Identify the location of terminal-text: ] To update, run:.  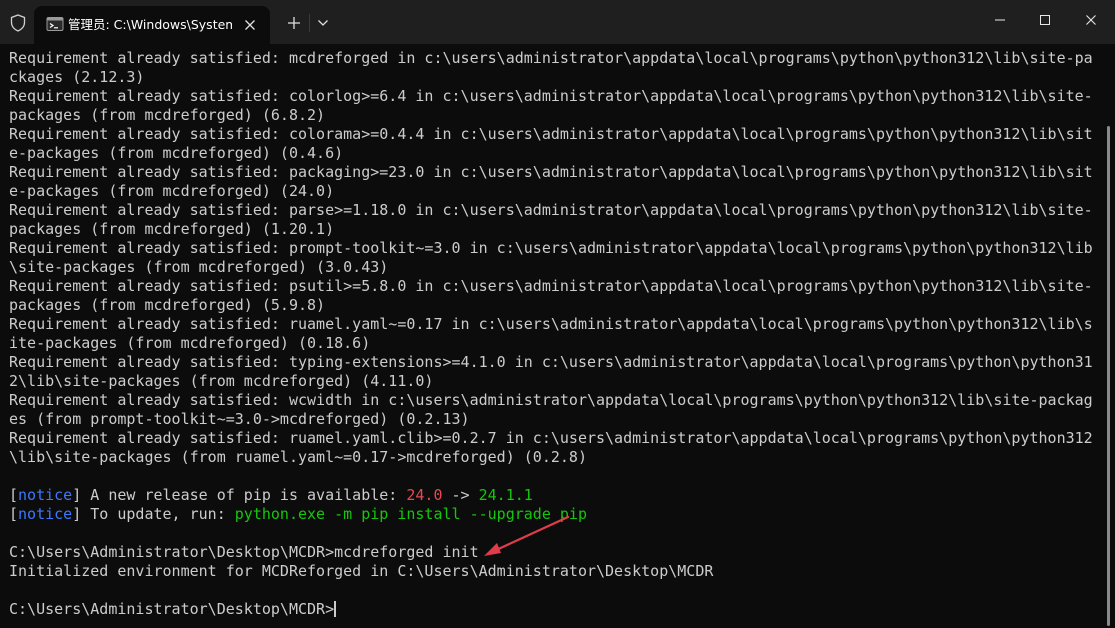
(153, 514).